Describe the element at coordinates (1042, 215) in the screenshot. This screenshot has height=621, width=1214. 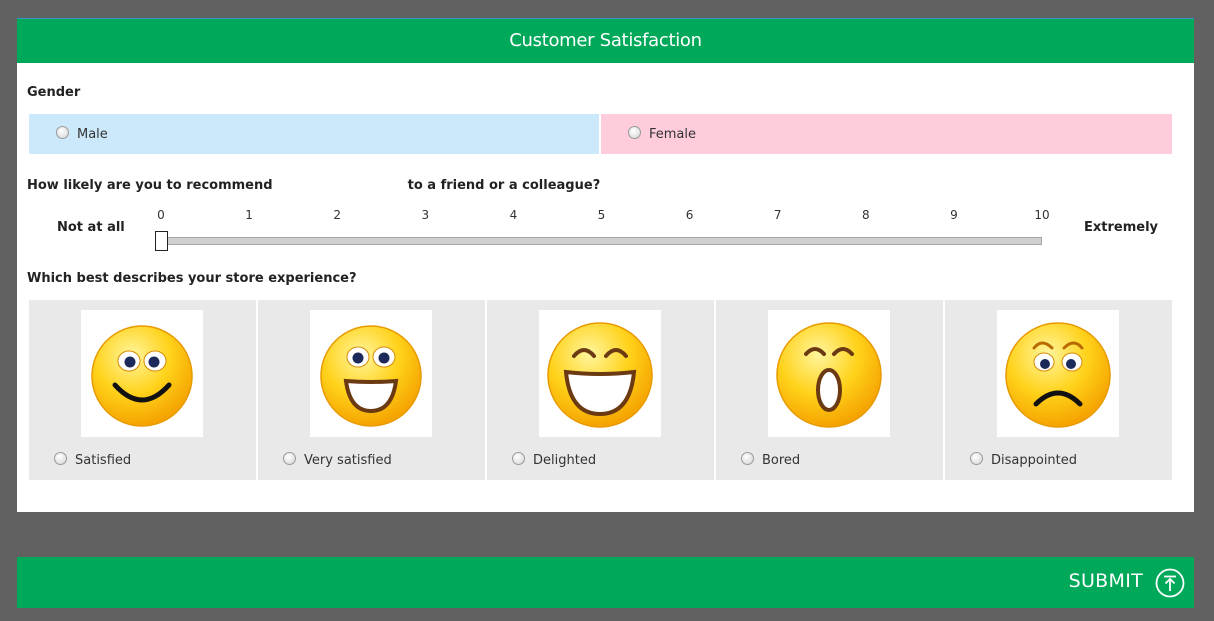
I see `slider-tick-label: 10` at that location.